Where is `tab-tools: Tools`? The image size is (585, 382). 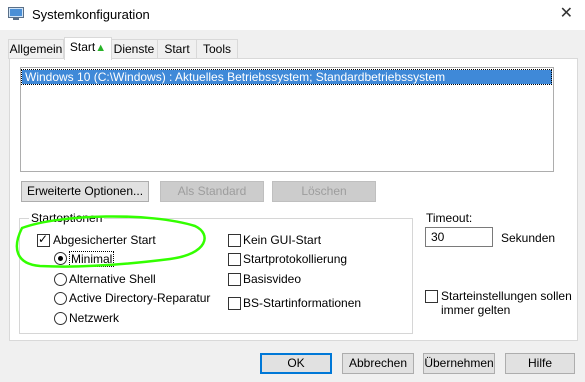 tab-tools: Tools is located at coordinates (217, 49).